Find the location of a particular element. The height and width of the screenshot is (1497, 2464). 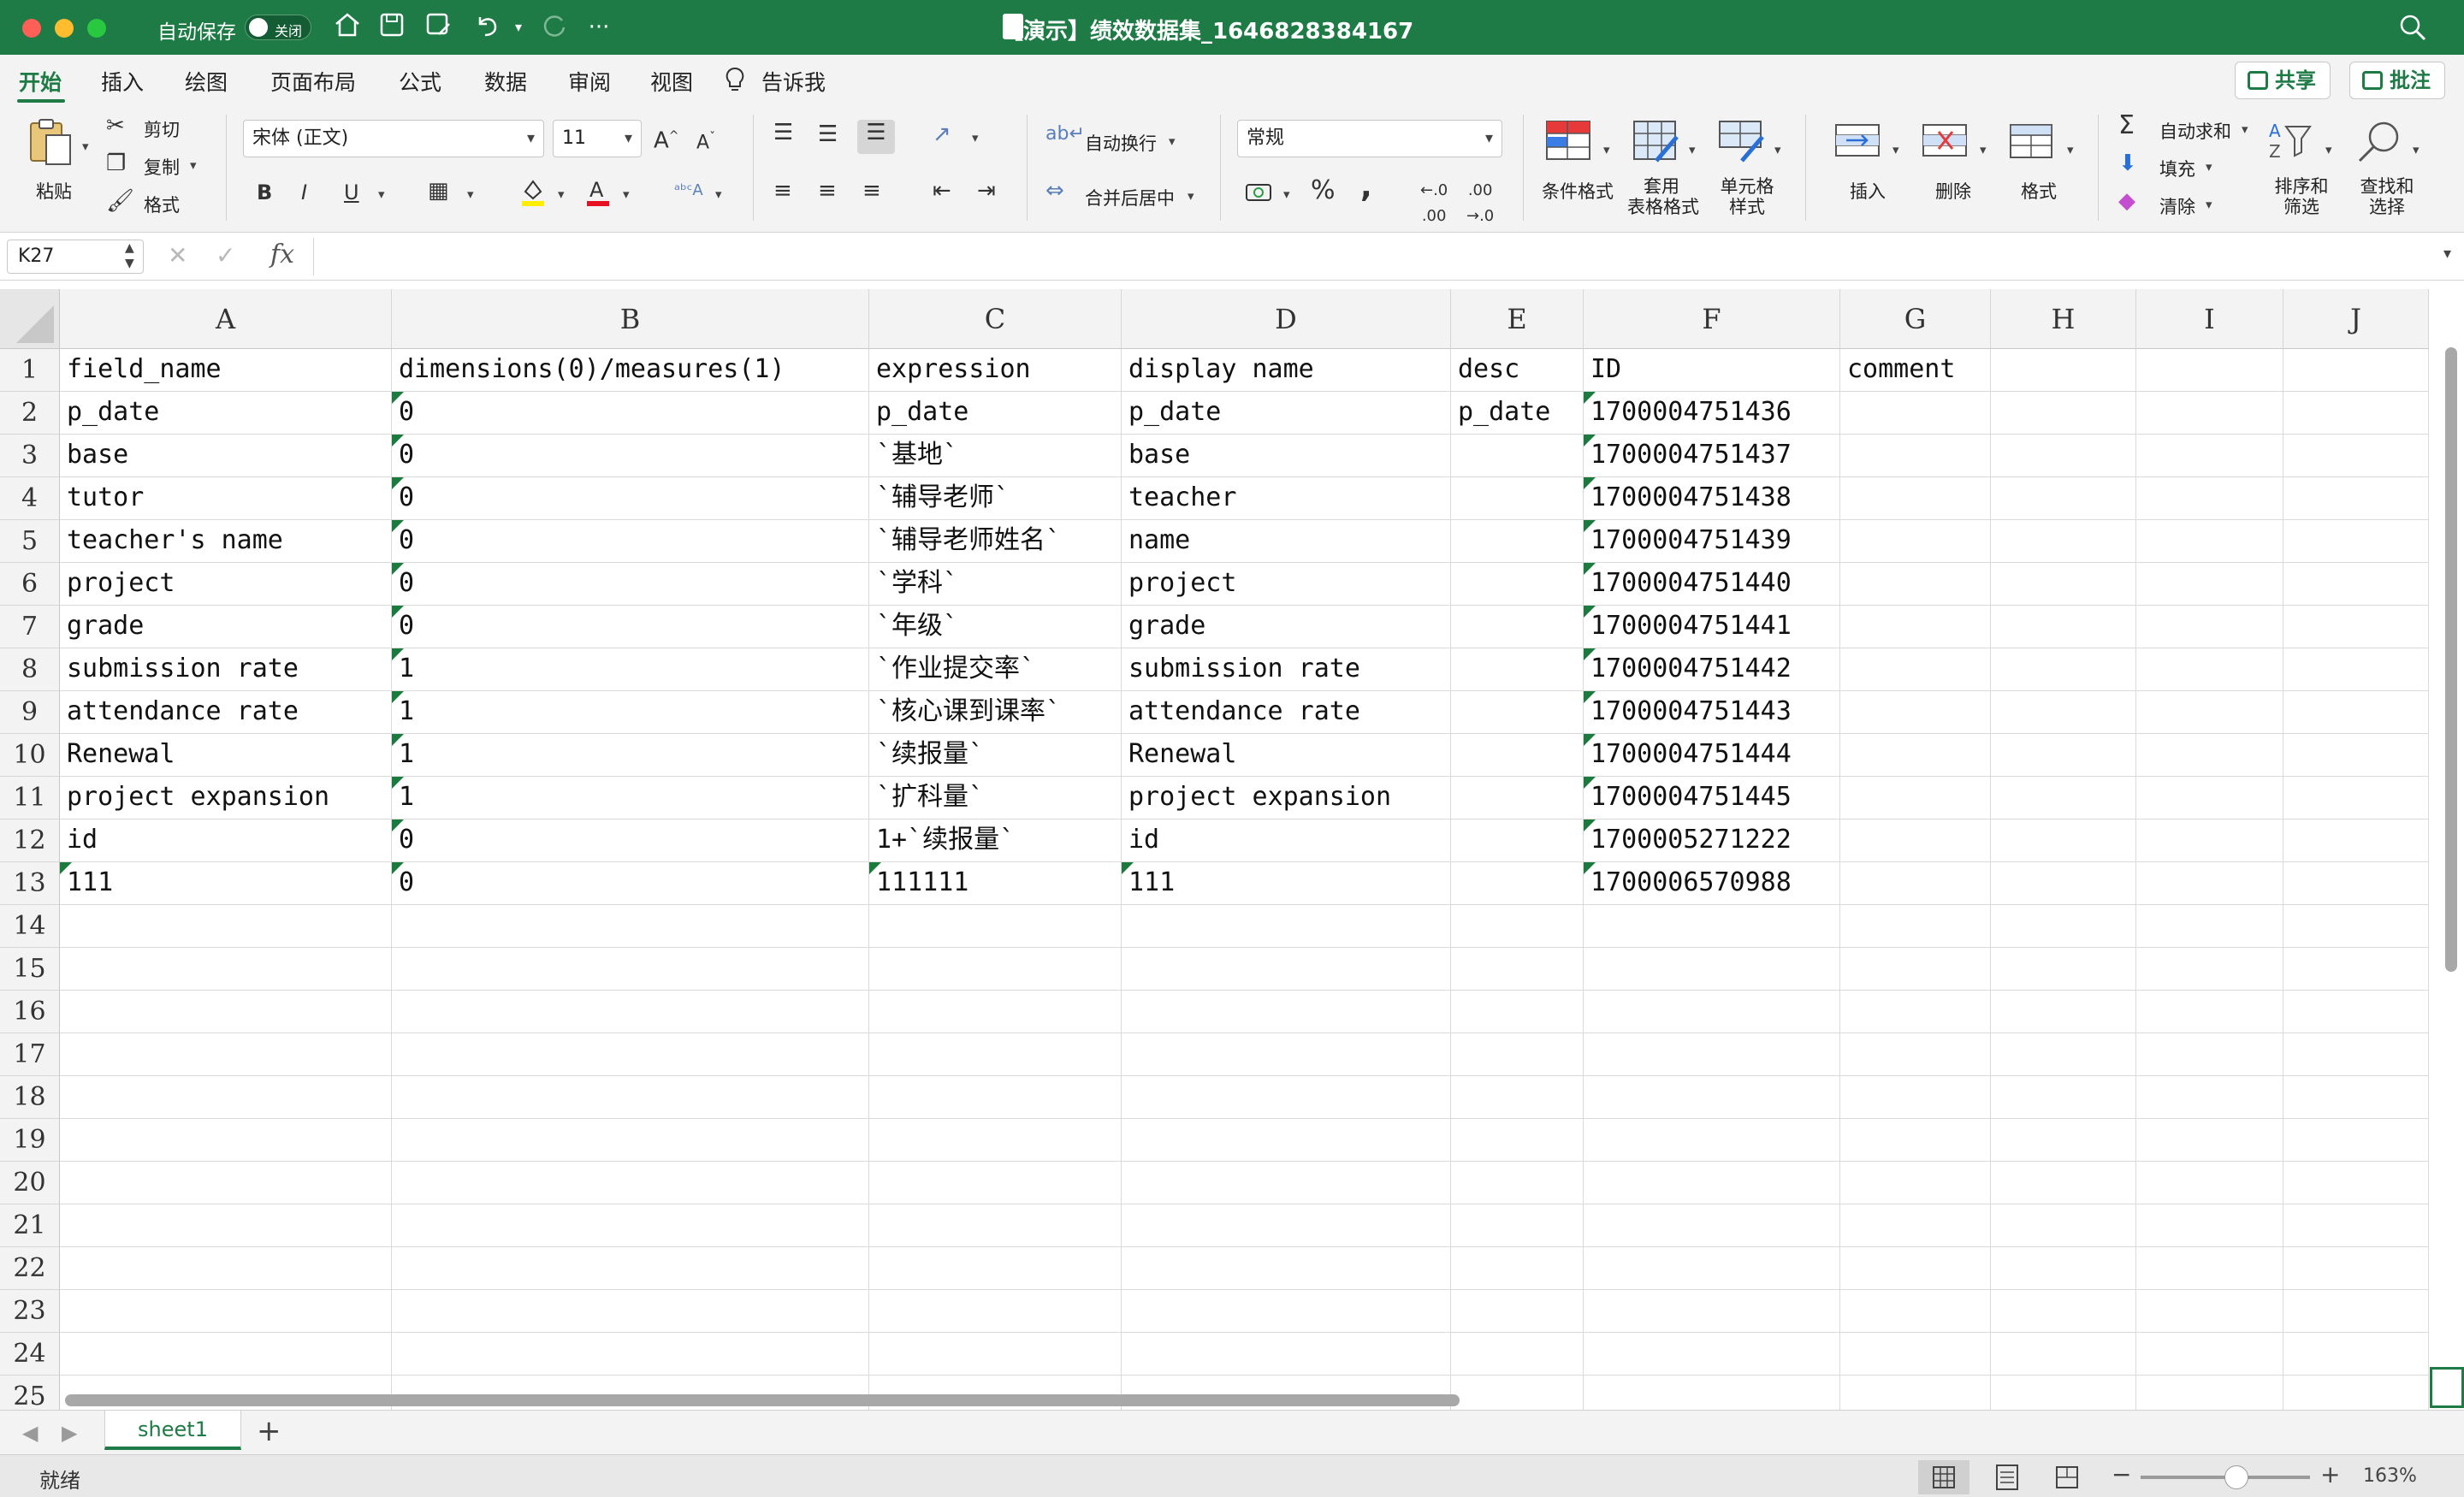

insert-cells-icon is located at coordinates (1858, 142).